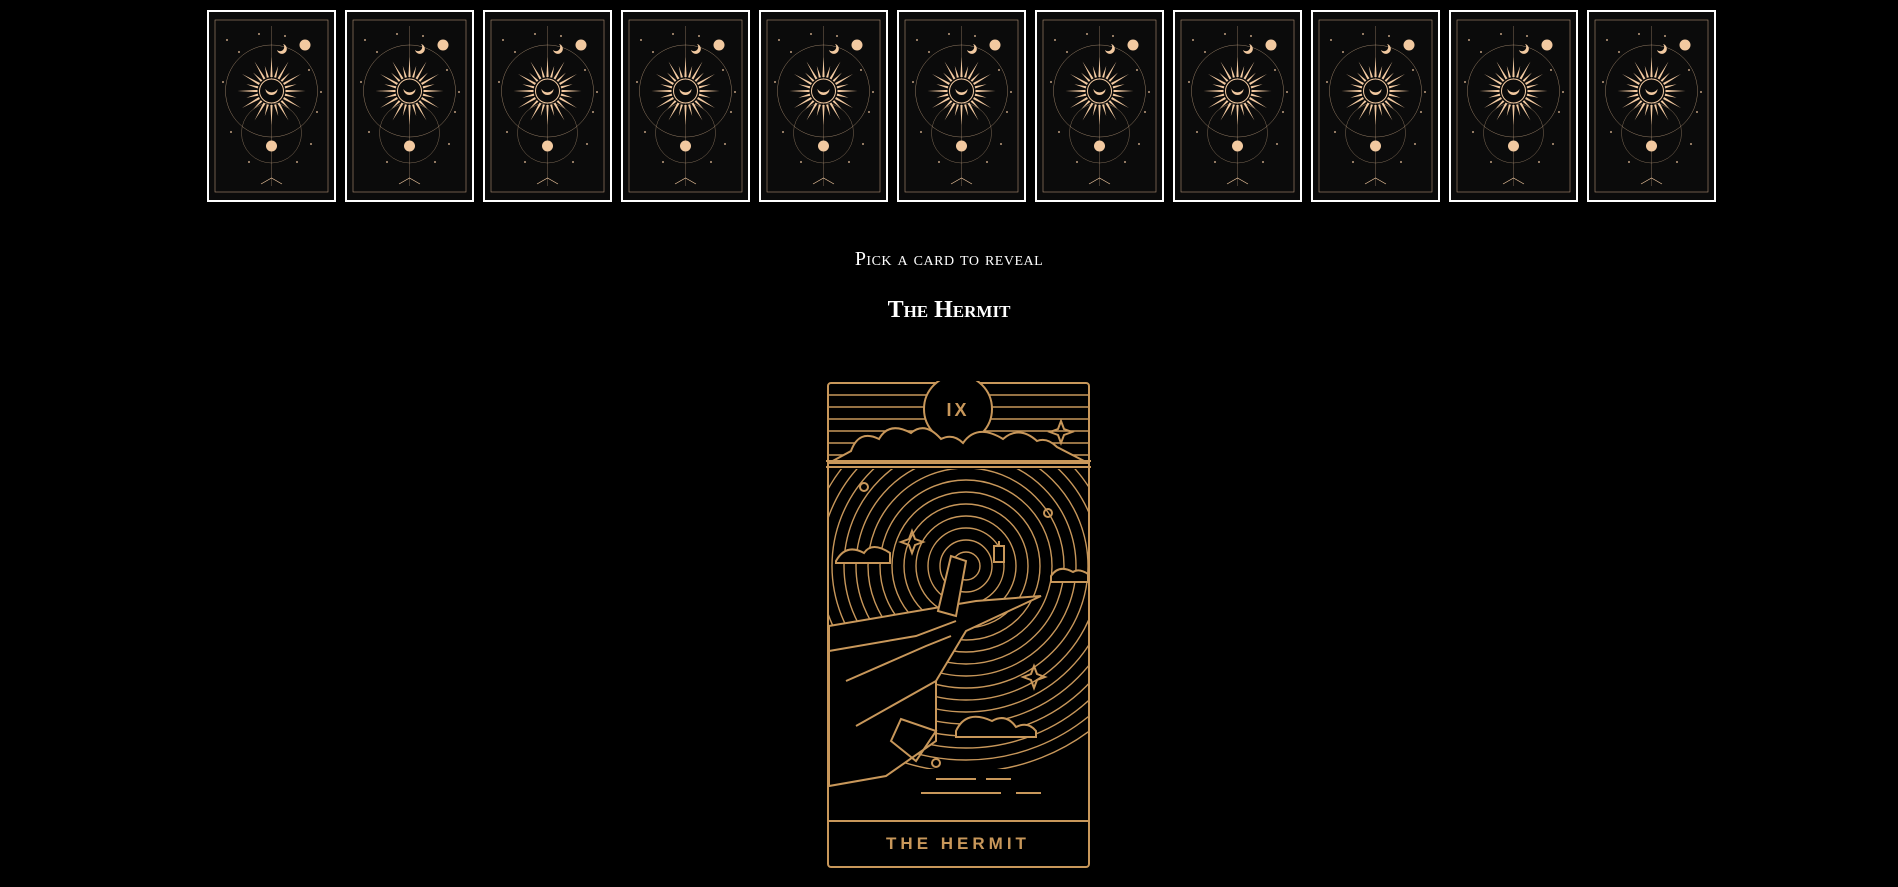 This screenshot has width=1898, height=887. What do you see at coordinates (949, 259) in the screenshot?
I see `pick-card-prompt: Pick a card to reveal` at bounding box center [949, 259].